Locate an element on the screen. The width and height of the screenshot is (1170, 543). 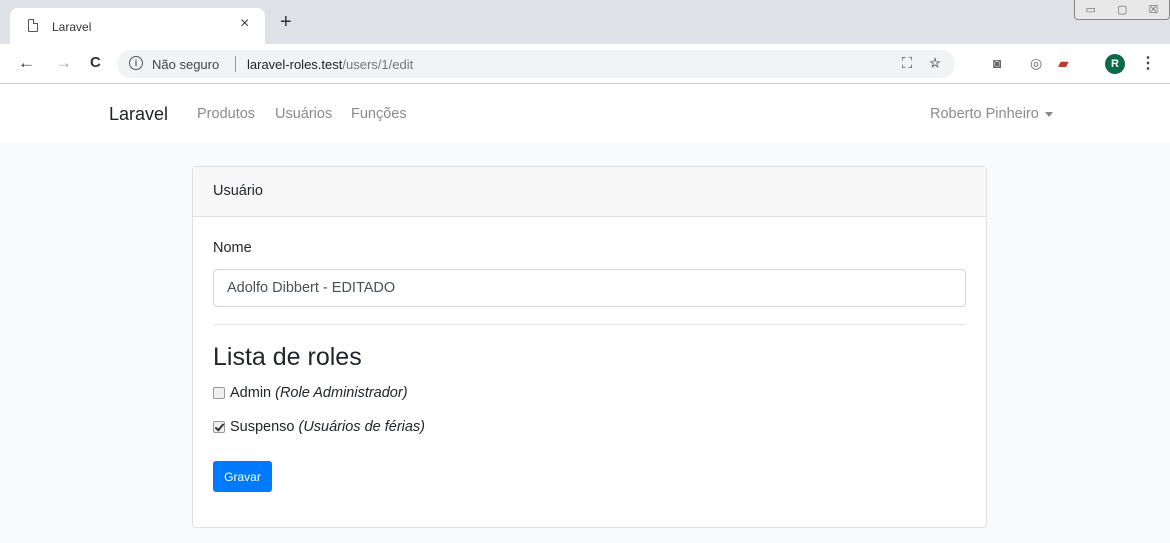
url-text: laravel-roles.test/users/1/edit is located at coordinates (330, 64).